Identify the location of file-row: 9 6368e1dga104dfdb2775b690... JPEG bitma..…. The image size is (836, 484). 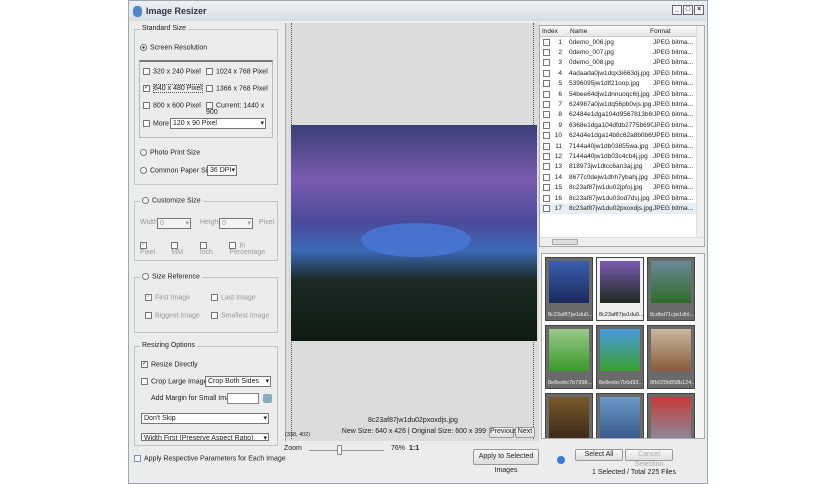
(622, 125).